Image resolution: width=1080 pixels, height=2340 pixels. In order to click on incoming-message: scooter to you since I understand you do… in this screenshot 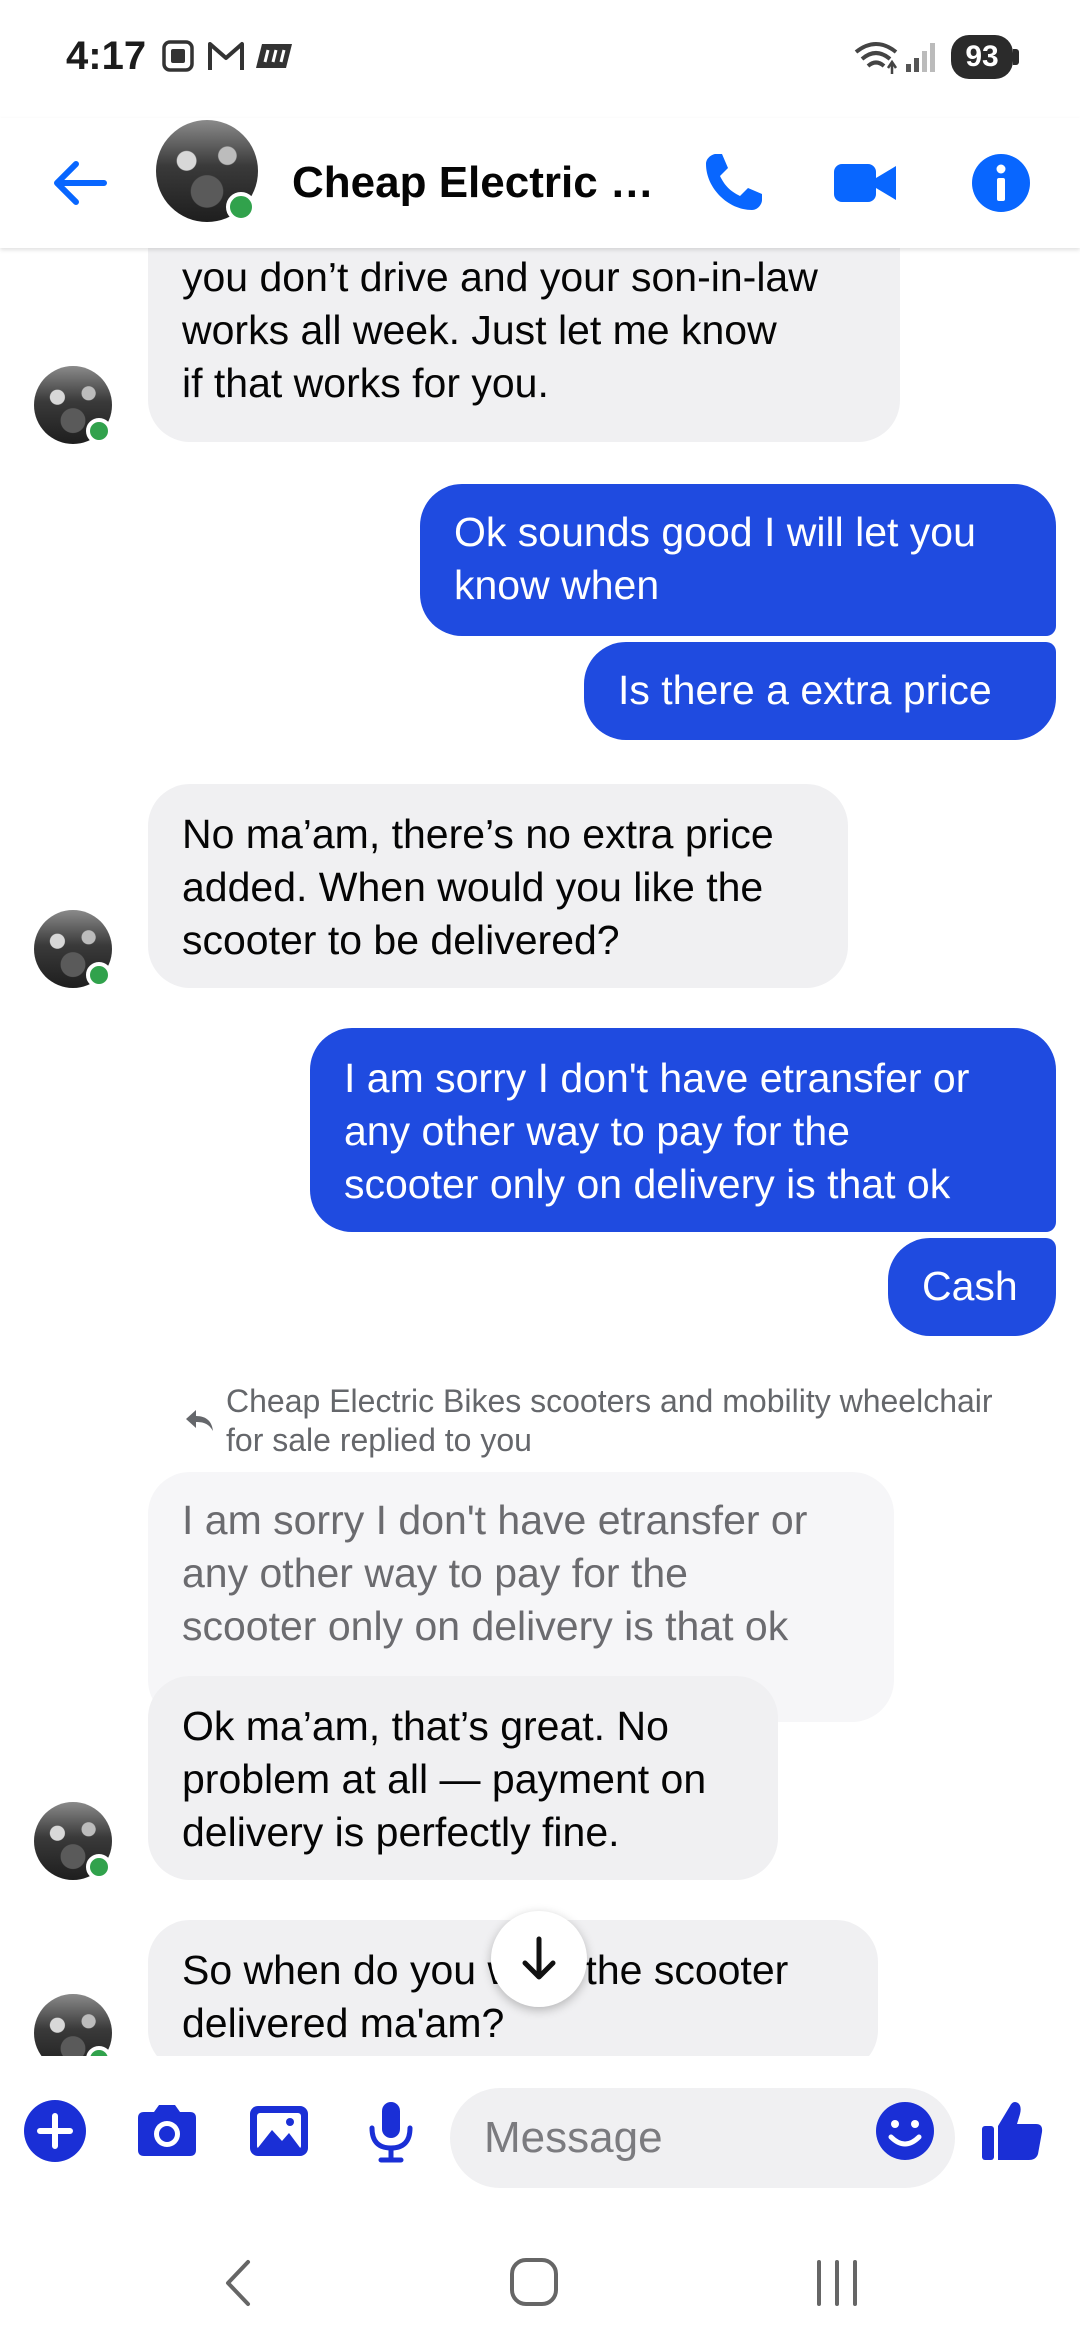, I will do `click(524, 345)`.